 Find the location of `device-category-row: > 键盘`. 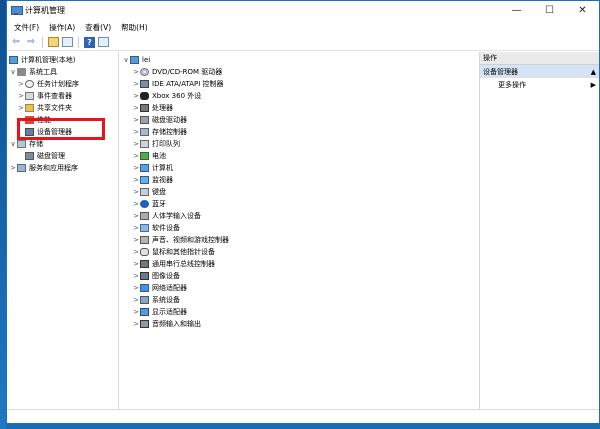

device-category-row: > 键盘 is located at coordinates (299, 192).